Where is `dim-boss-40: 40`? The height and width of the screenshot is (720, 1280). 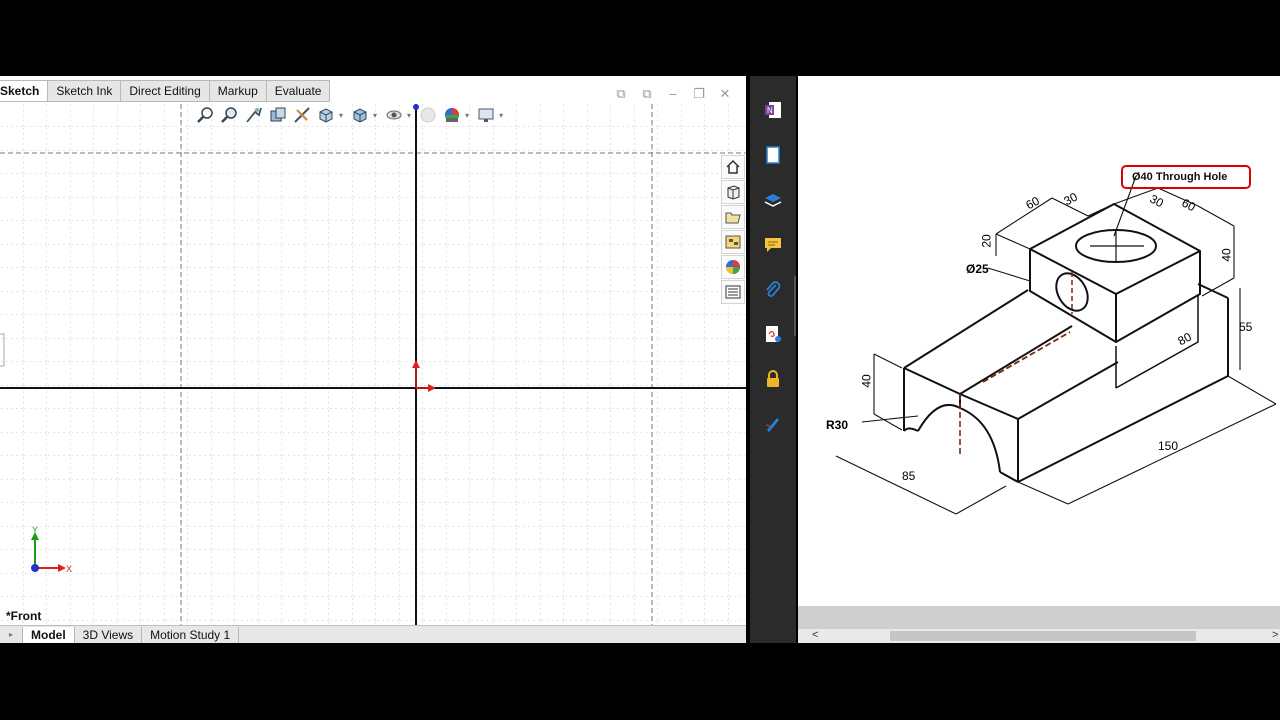
dim-boss-40: 40 is located at coordinates (1226, 255).